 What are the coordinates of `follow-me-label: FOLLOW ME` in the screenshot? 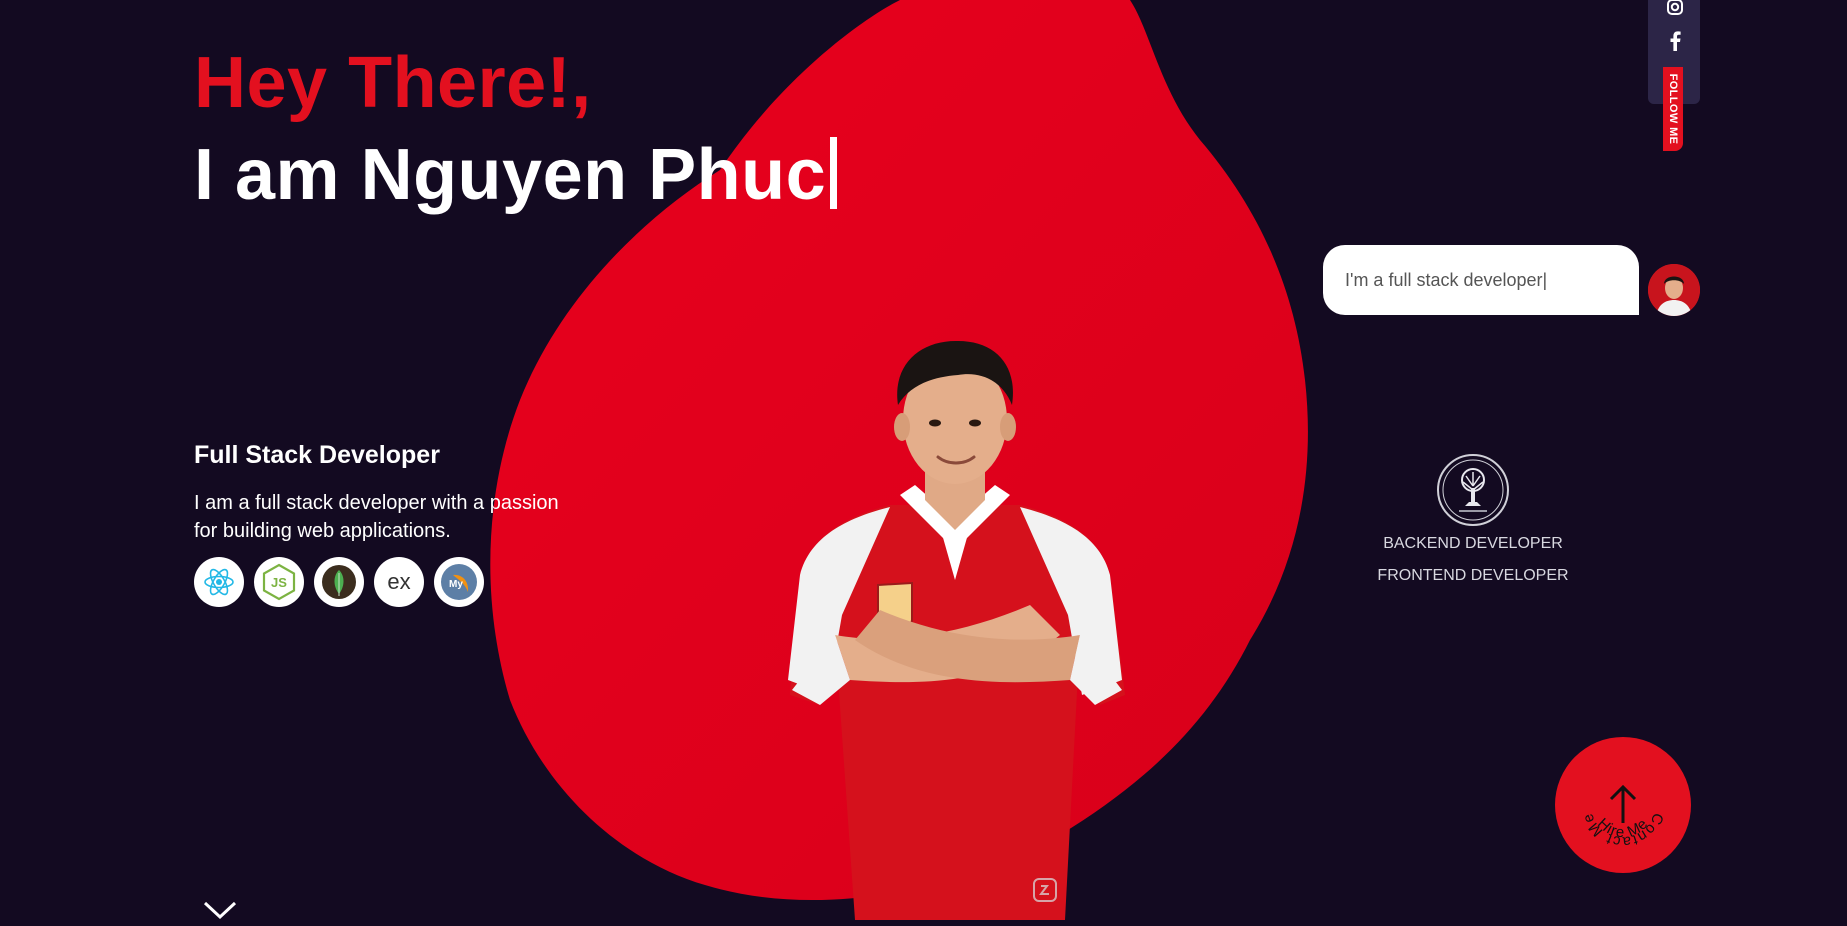 It's located at (1673, 109).